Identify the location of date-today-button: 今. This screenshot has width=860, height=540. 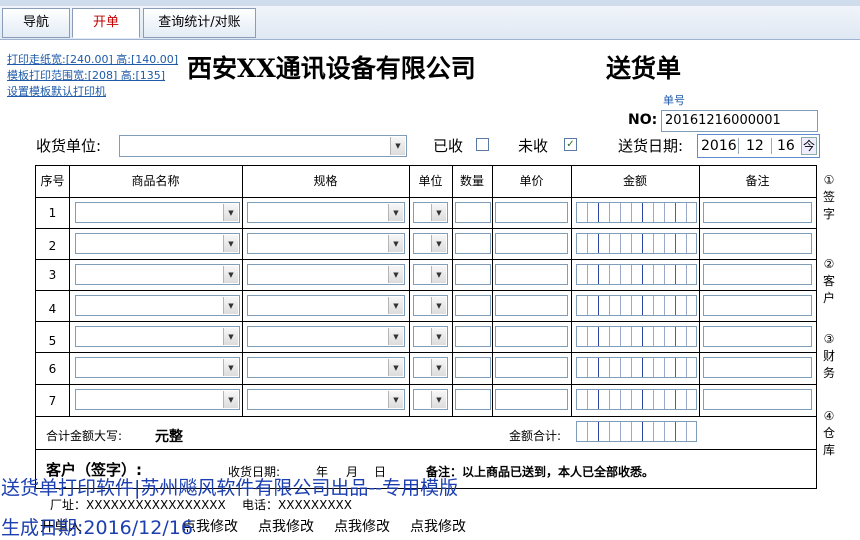
(809, 146).